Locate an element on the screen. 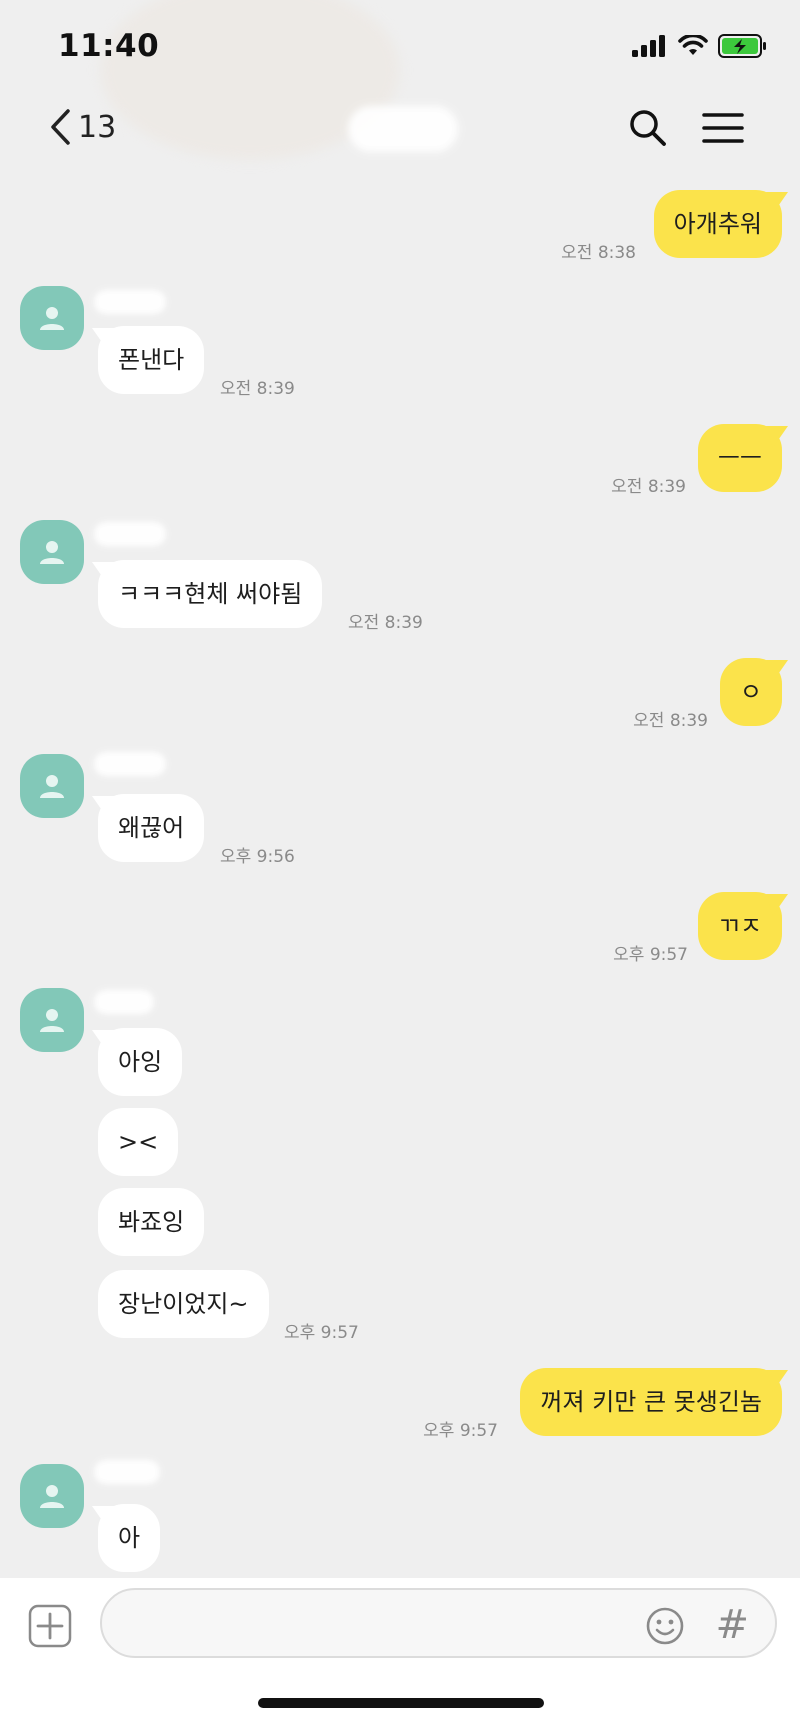  message-time: 오전 8:38 is located at coordinates (598, 253).